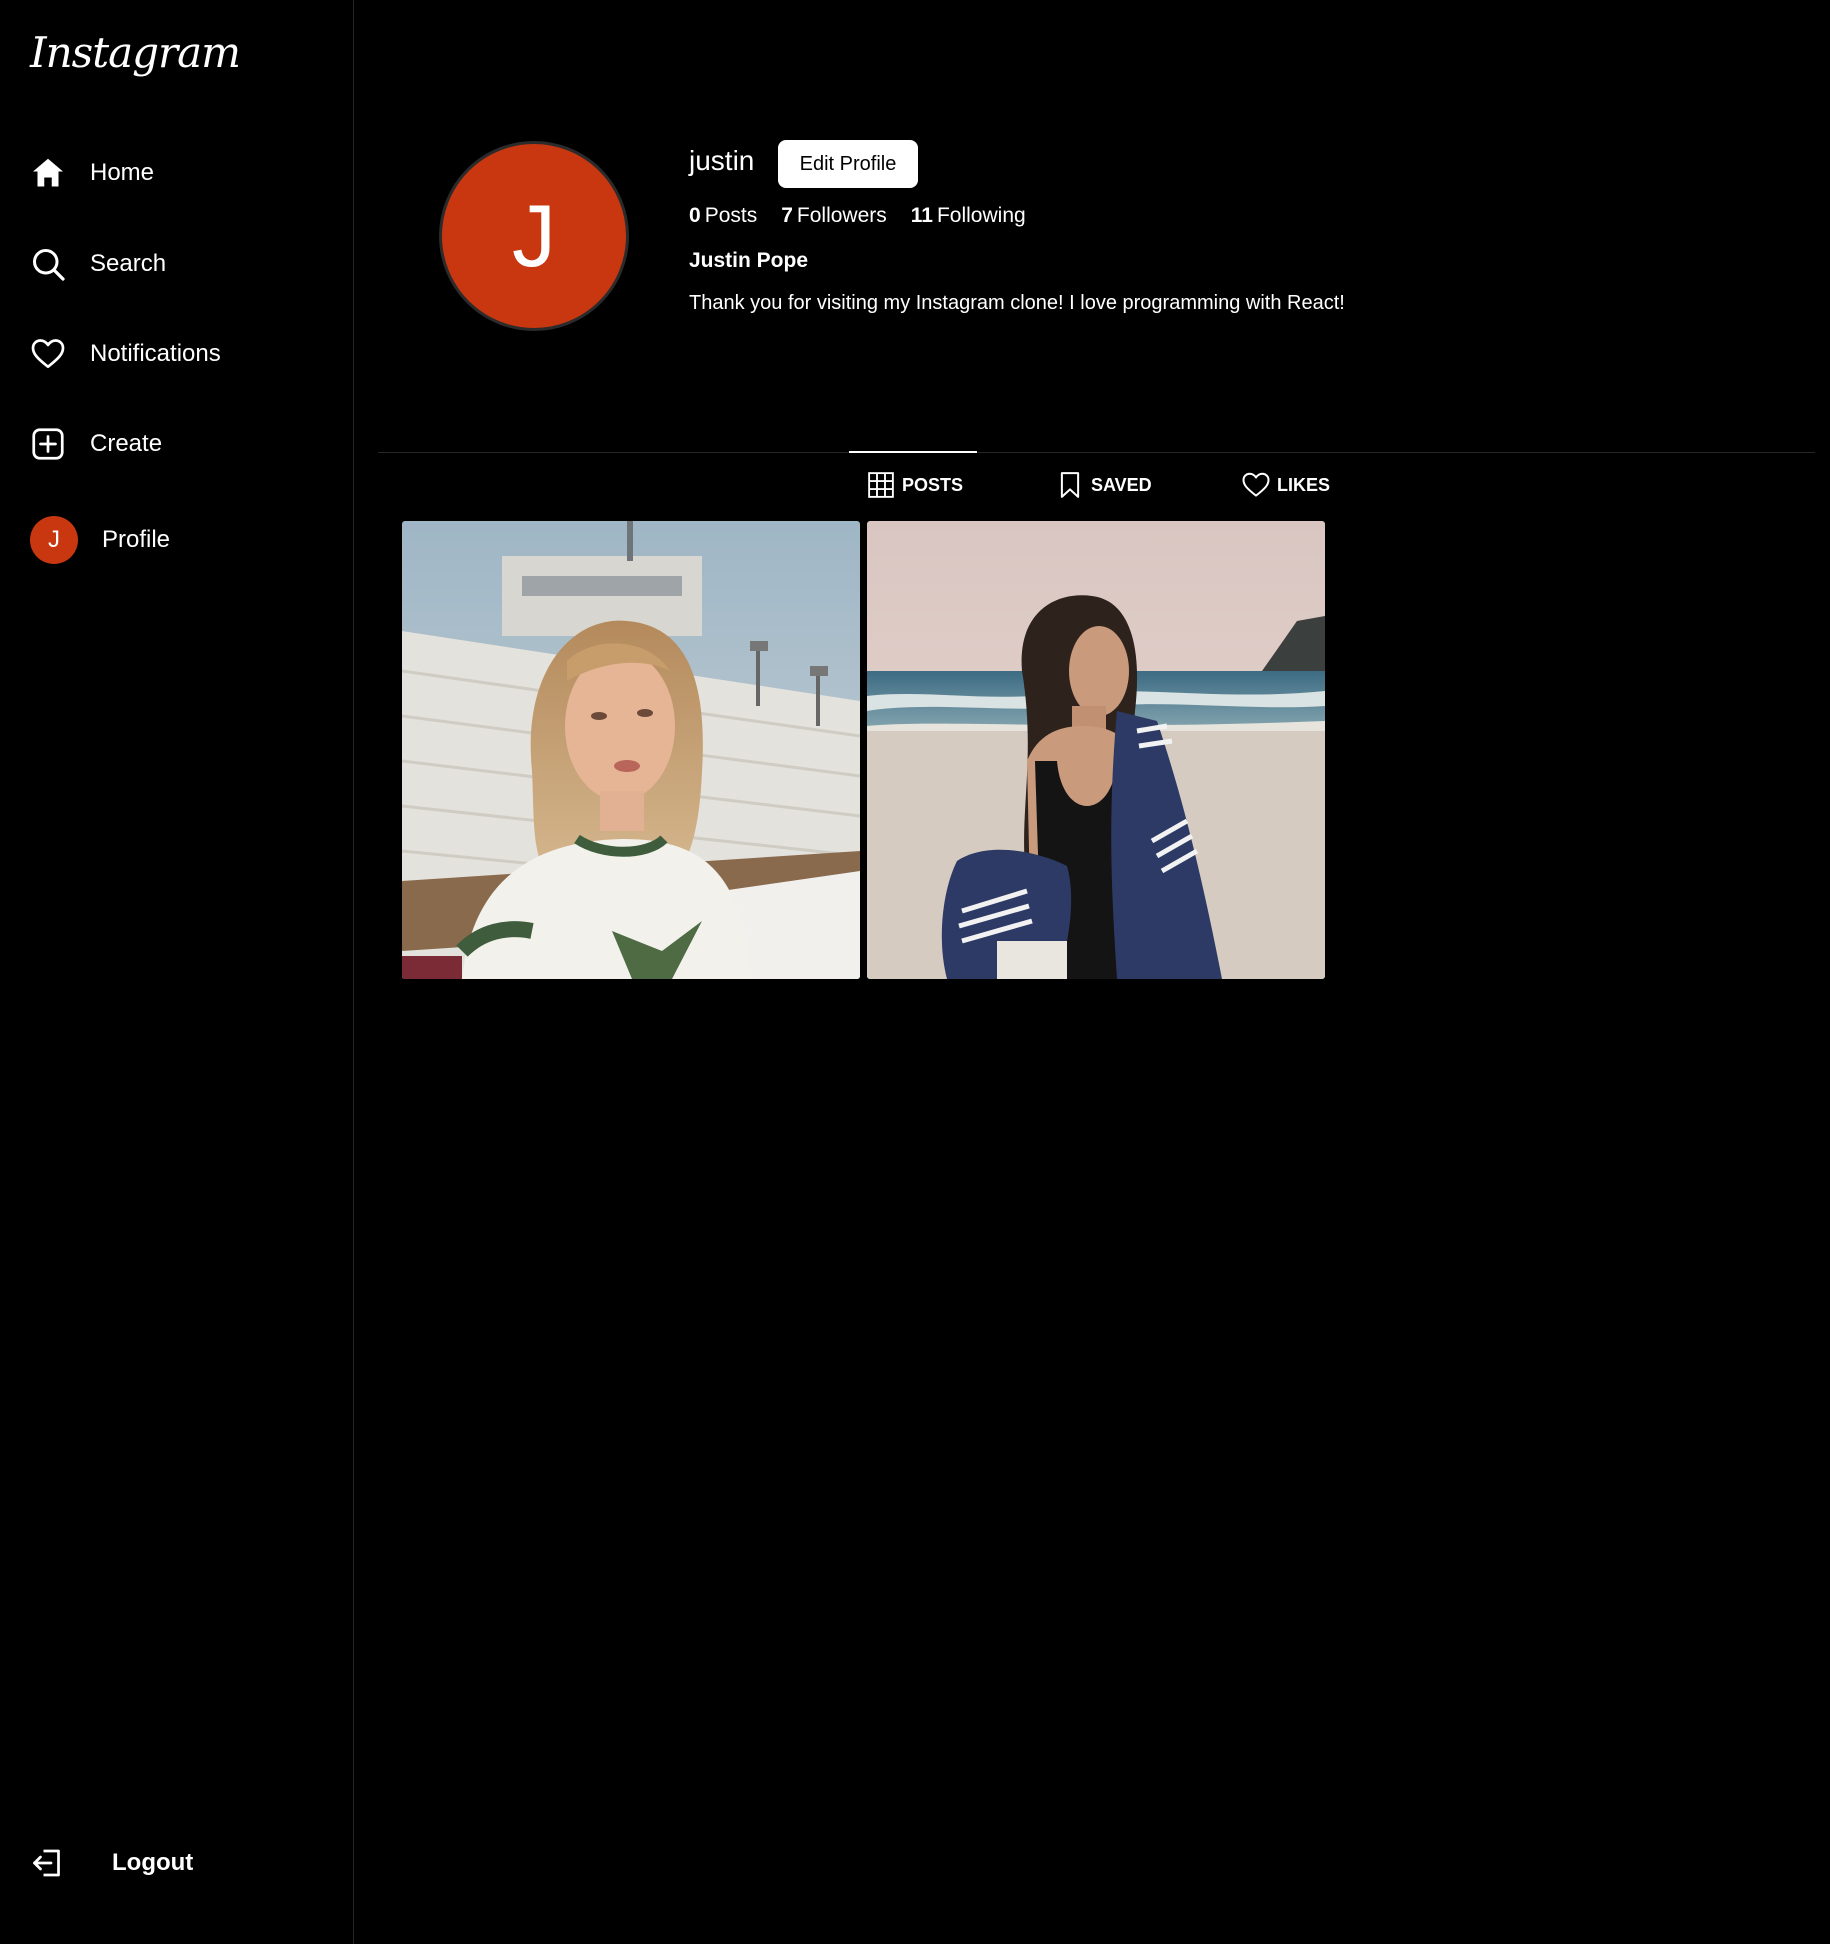 The image size is (1830, 1944). I want to click on bookmark-icon, so click(1070, 485).